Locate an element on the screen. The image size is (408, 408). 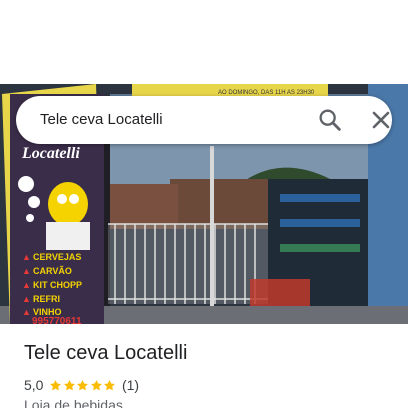
banner-item-1: CERVEJAS is located at coordinates (57, 257).